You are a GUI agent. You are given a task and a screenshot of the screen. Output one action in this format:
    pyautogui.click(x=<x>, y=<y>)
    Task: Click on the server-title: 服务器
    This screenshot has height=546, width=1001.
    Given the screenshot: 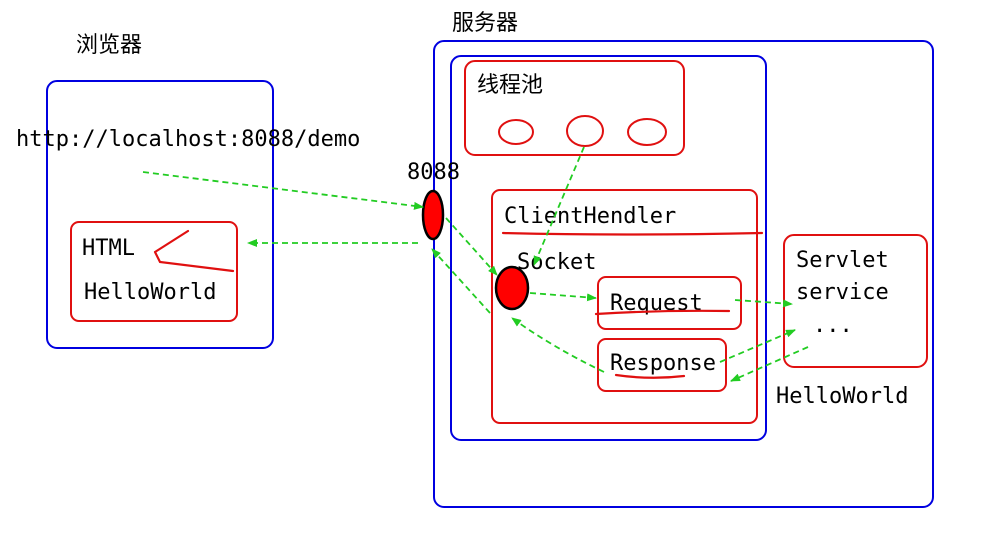 What is the action you would take?
    pyautogui.click(x=485, y=23)
    